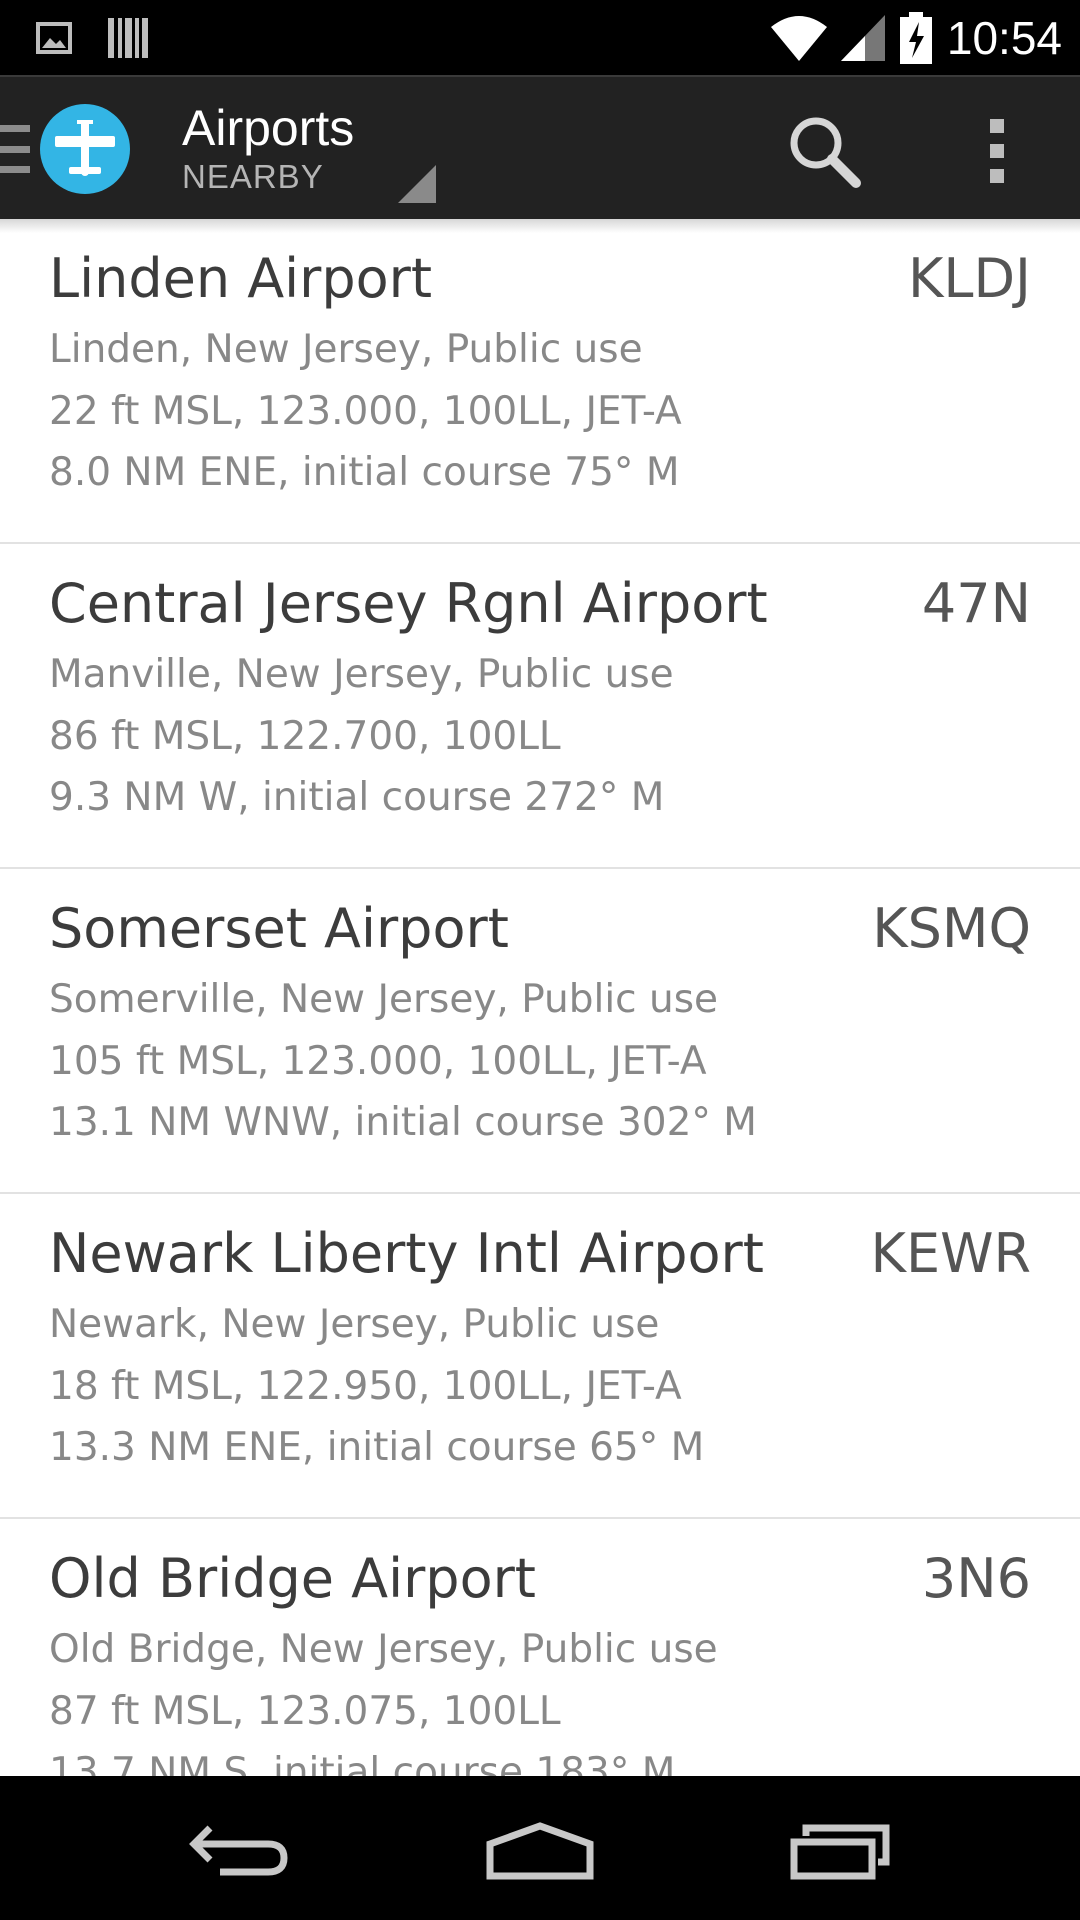 The height and width of the screenshot is (1920, 1080). What do you see at coordinates (969, 278) in the screenshot?
I see `airport-code: KLDJ` at bounding box center [969, 278].